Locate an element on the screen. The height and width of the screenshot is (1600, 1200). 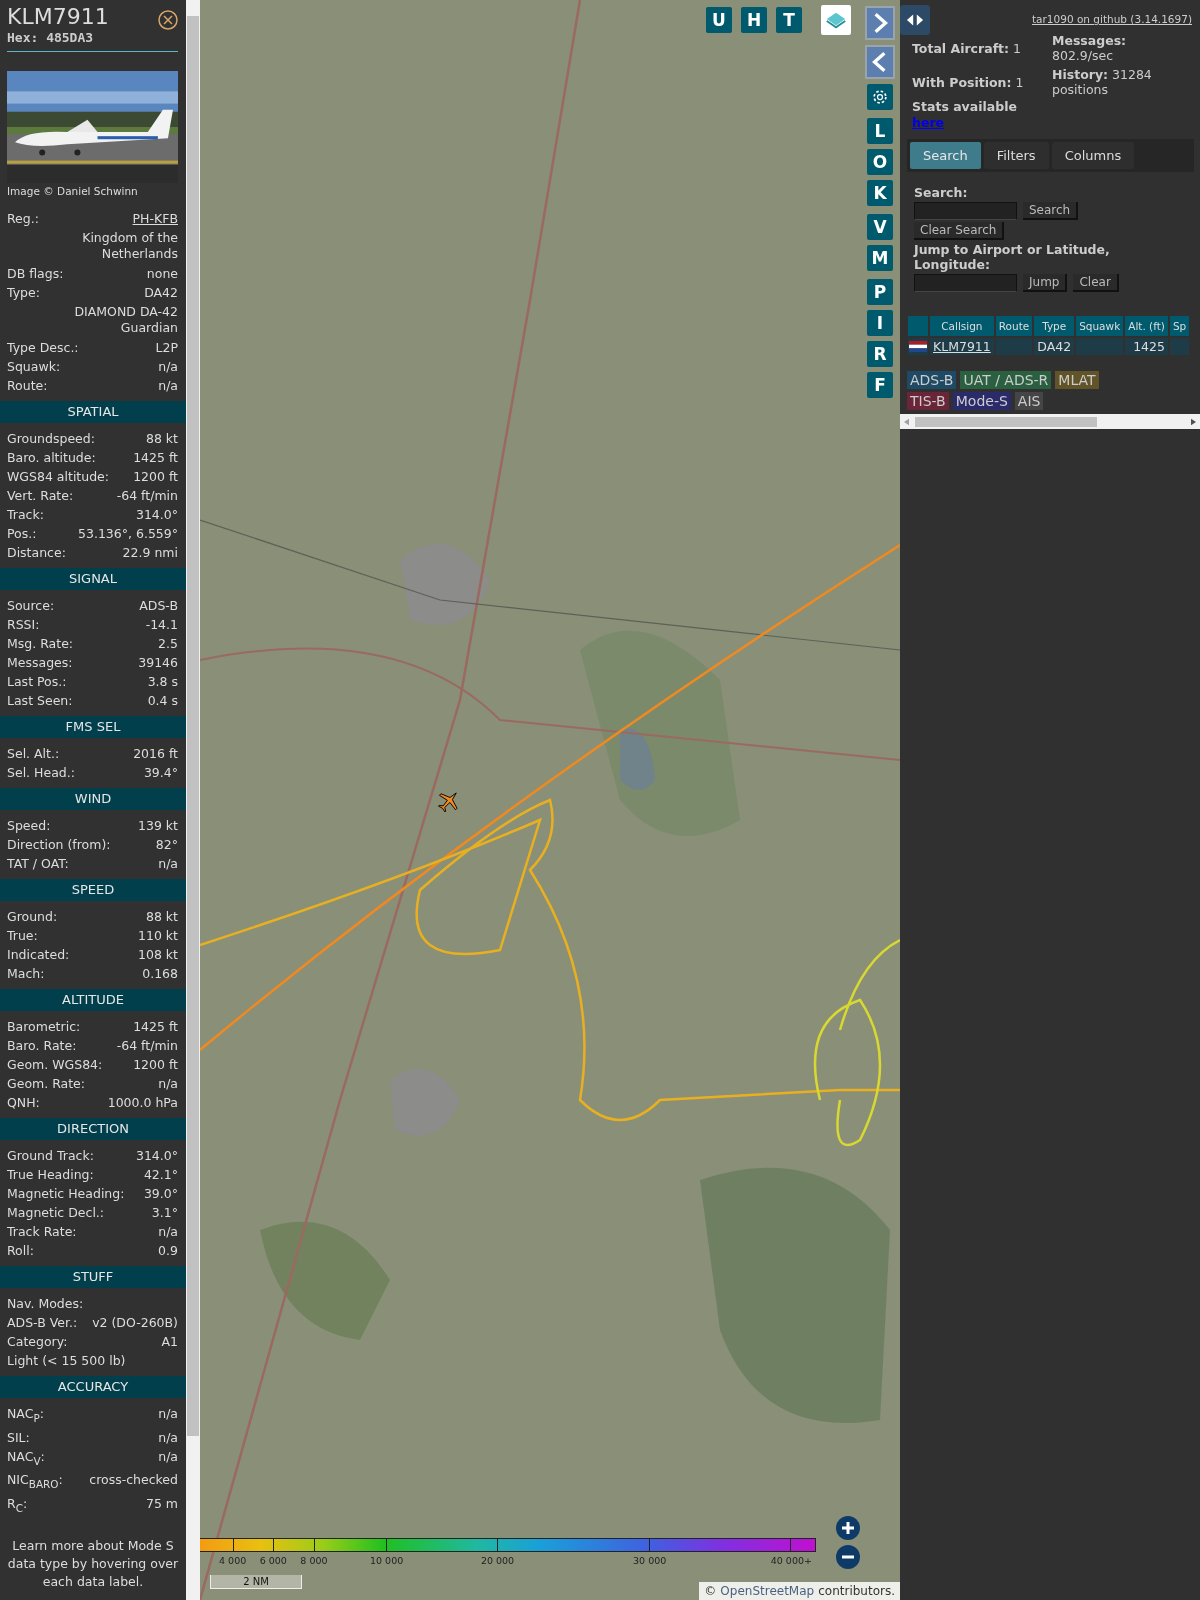
callsign-link: KLM7911 is located at coordinates (962, 346).